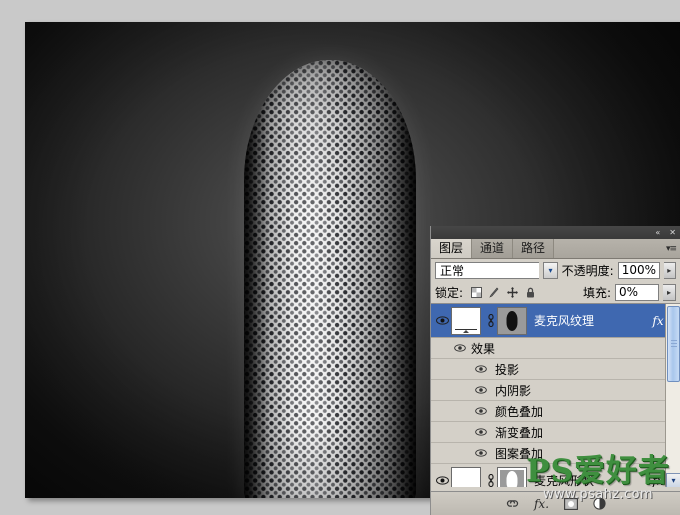 The image size is (680, 515). I want to click on layer-name-label: 麦克风纹理, so click(564, 321).